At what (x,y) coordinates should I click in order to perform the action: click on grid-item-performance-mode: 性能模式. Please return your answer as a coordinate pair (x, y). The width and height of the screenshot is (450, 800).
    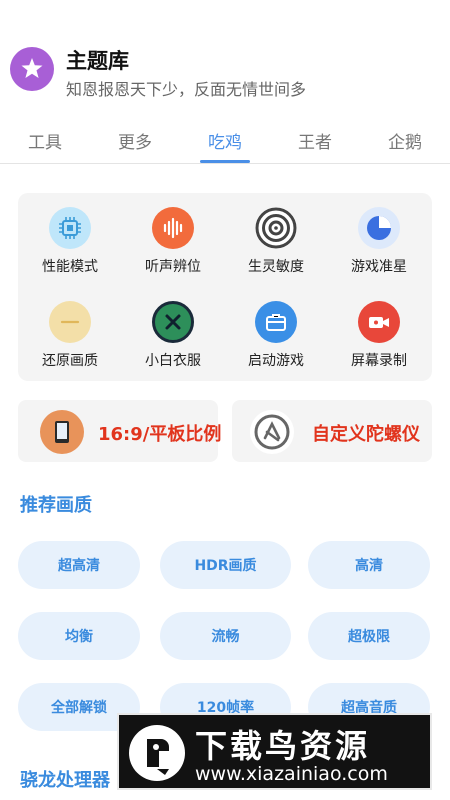
    Looking at the image, I should click on (70, 236).